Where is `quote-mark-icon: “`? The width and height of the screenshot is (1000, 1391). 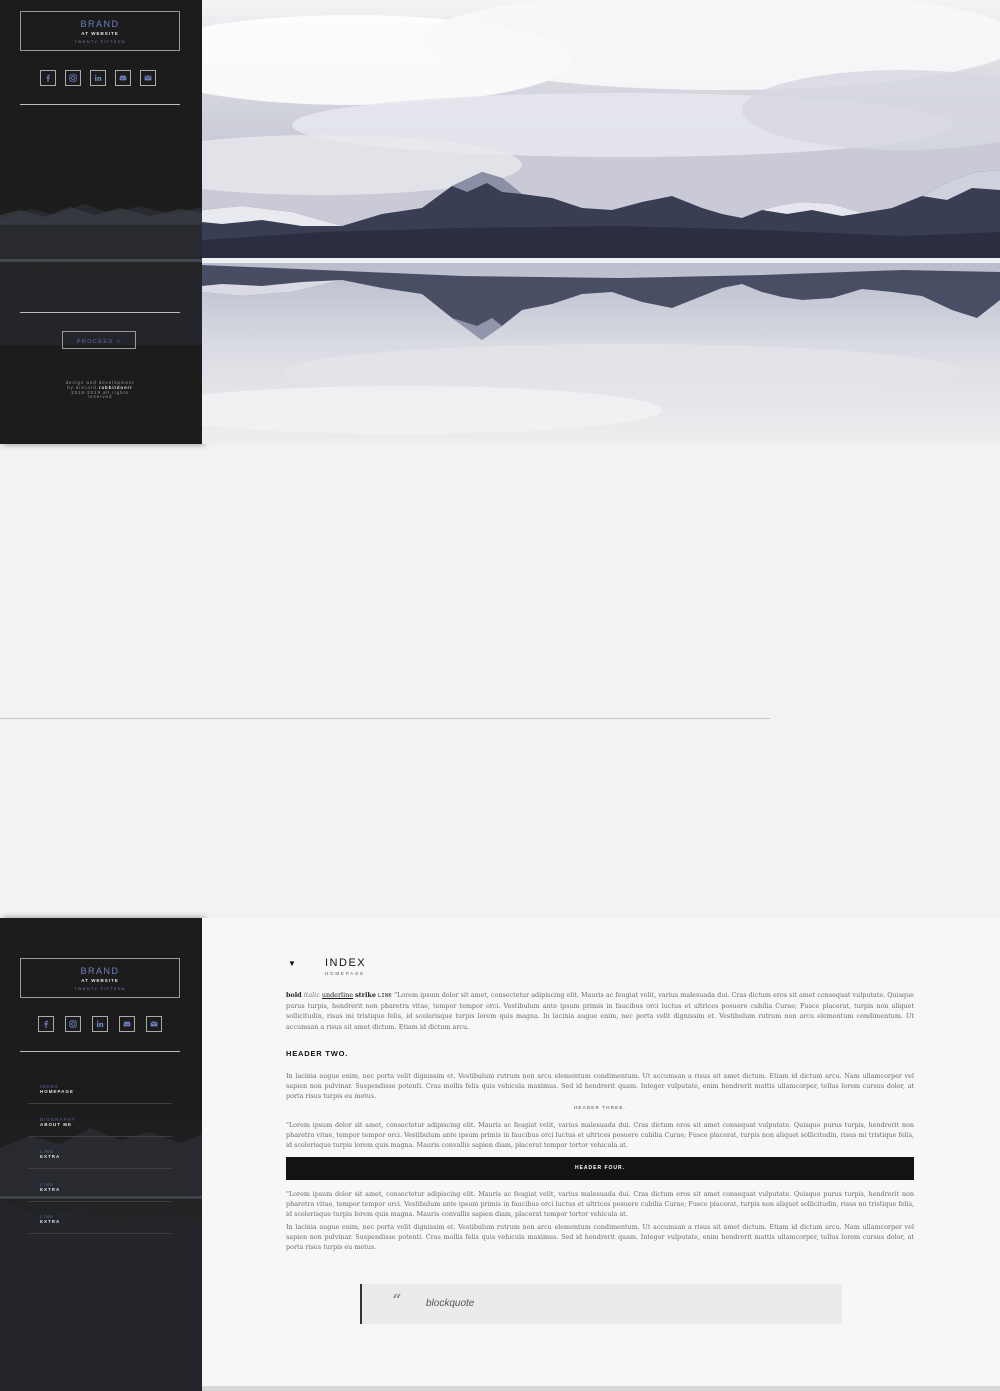
quote-mark-icon: “ is located at coordinates (397, 1301).